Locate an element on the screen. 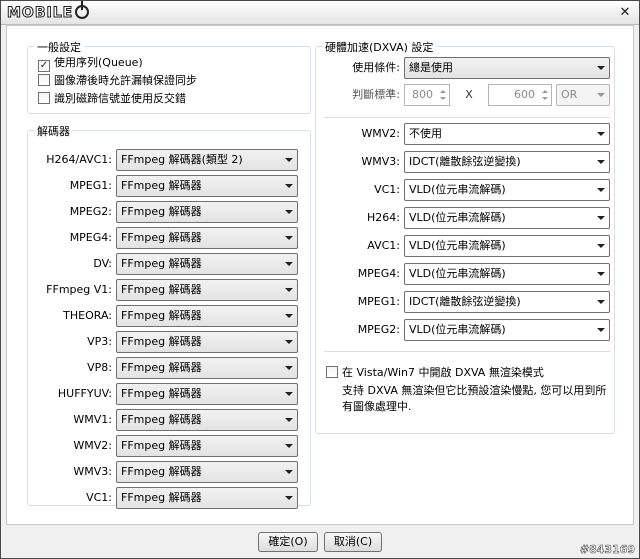  option-use-queue: ✓ 使用序列(Queue) is located at coordinates (90, 63).